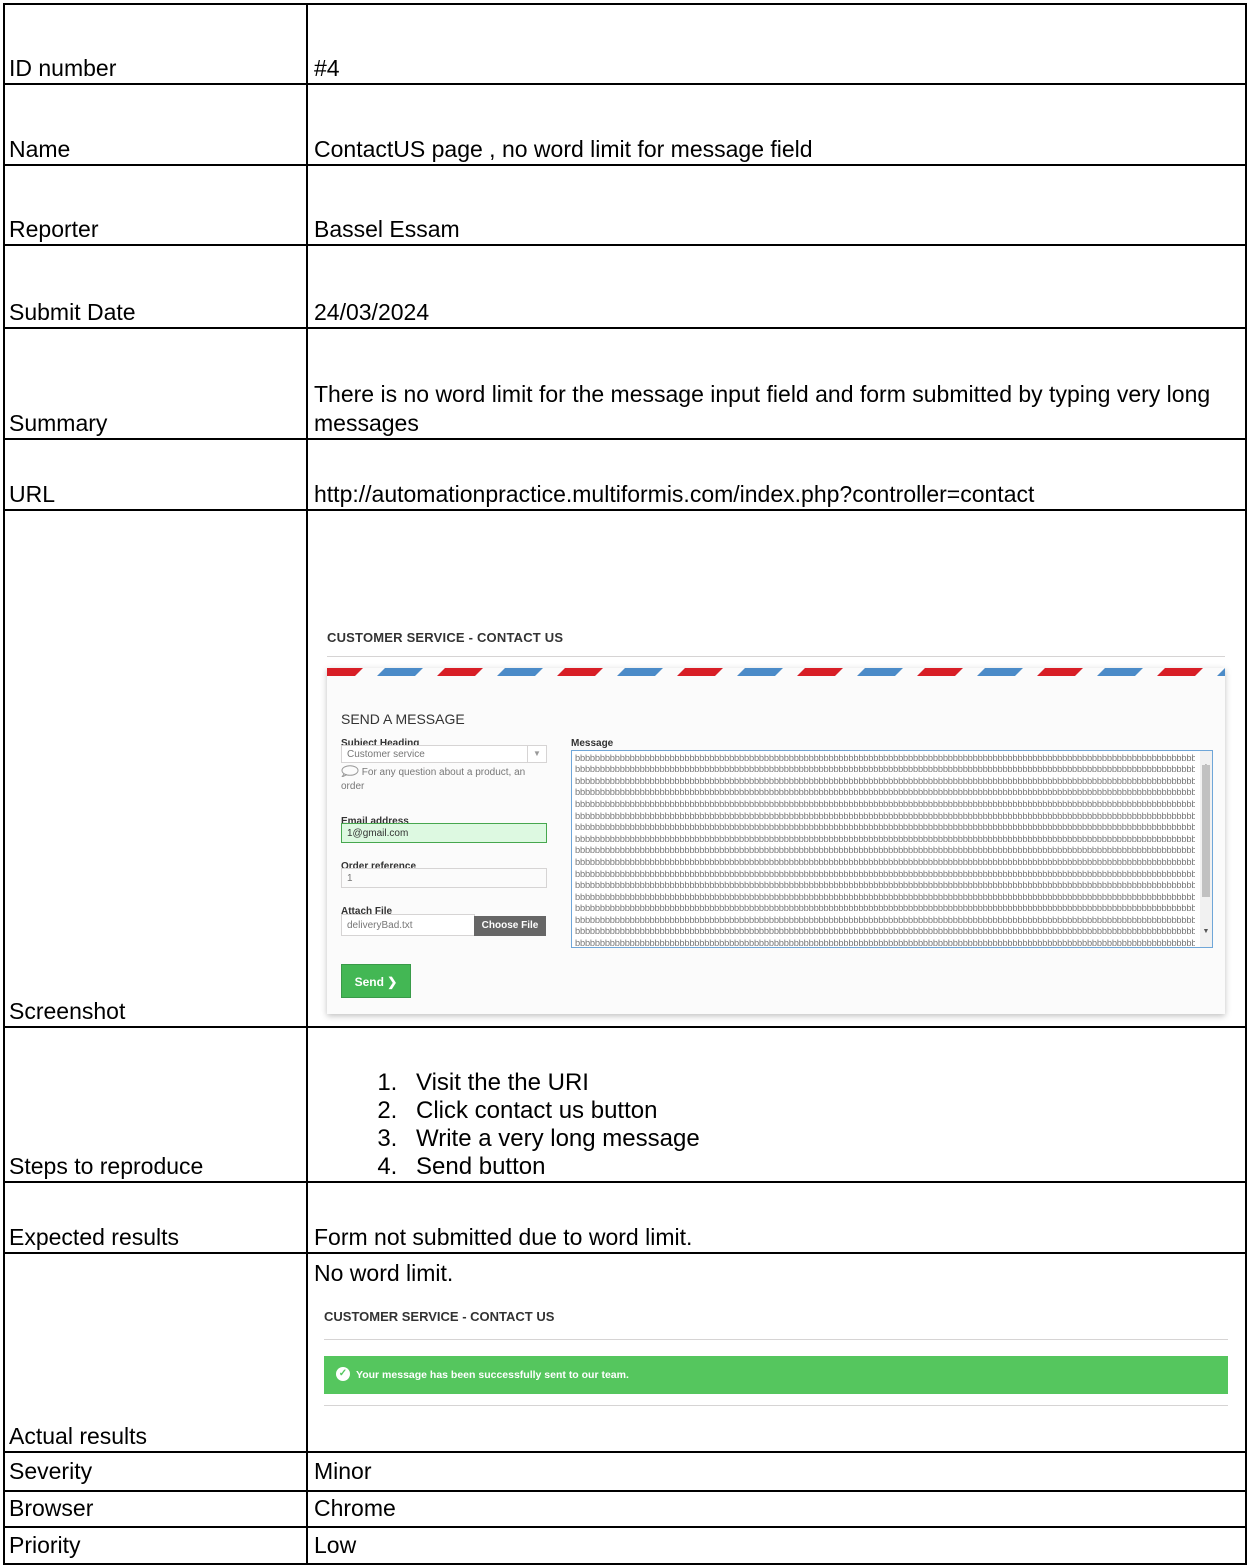 This screenshot has width=1250, height=1568. I want to click on subject-value: Customer service, so click(386, 754).